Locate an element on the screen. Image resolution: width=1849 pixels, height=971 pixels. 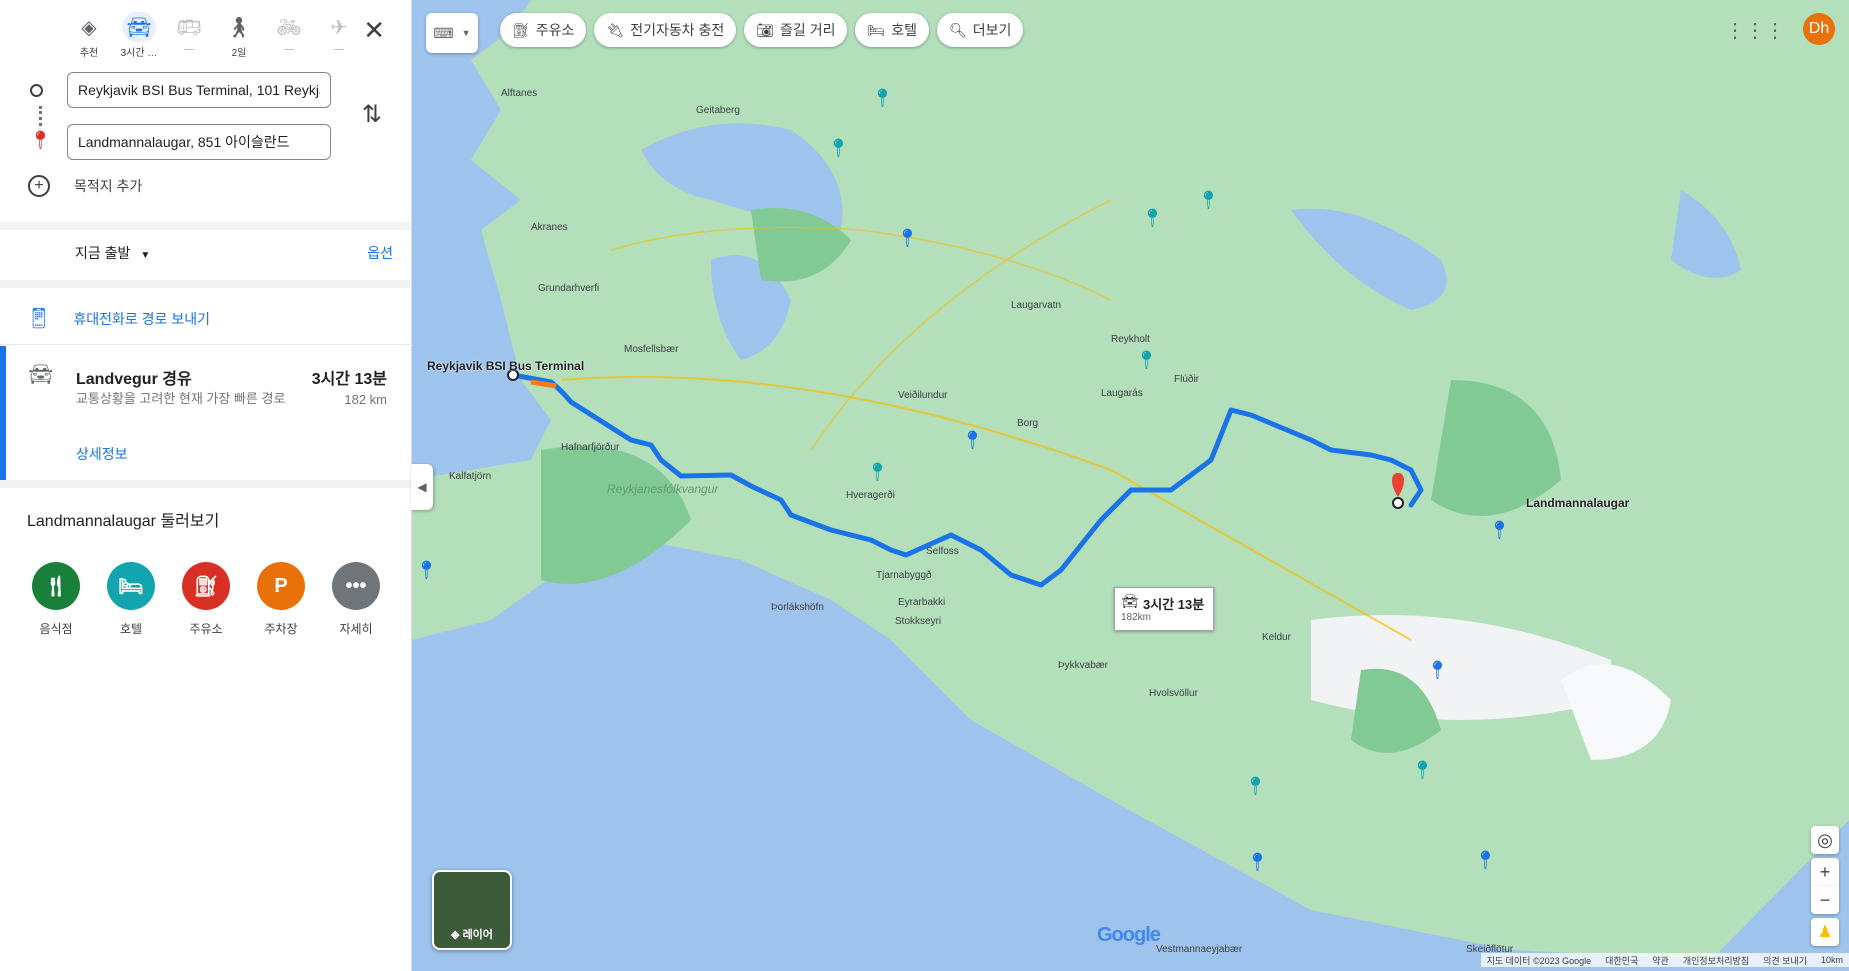
my-location-icon: ◎ is located at coordinates (1825, 840).